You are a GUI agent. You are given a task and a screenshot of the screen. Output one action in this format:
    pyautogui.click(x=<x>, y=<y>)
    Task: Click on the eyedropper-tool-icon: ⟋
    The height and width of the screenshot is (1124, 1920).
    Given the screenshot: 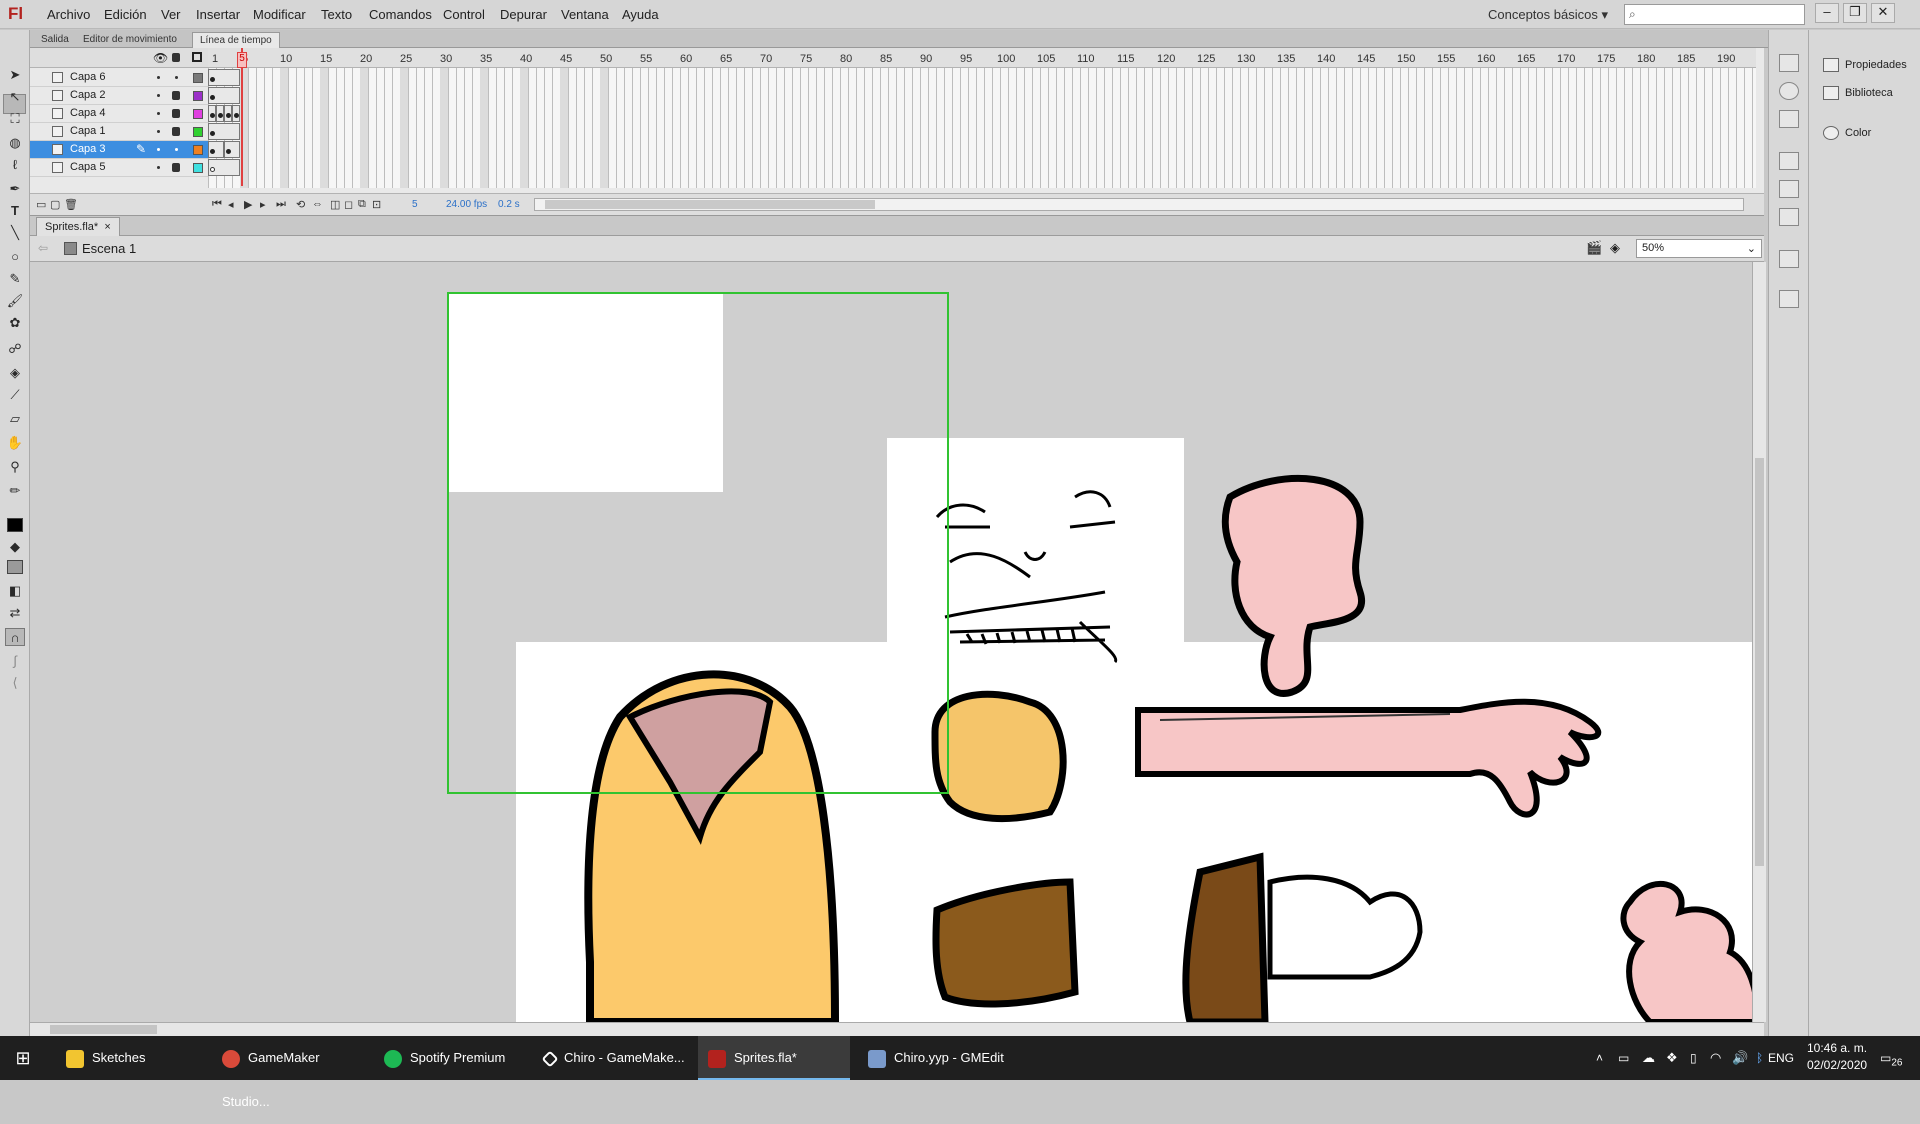 What is the action you would take?
    pyautogui.click(x=15, y=395)
    